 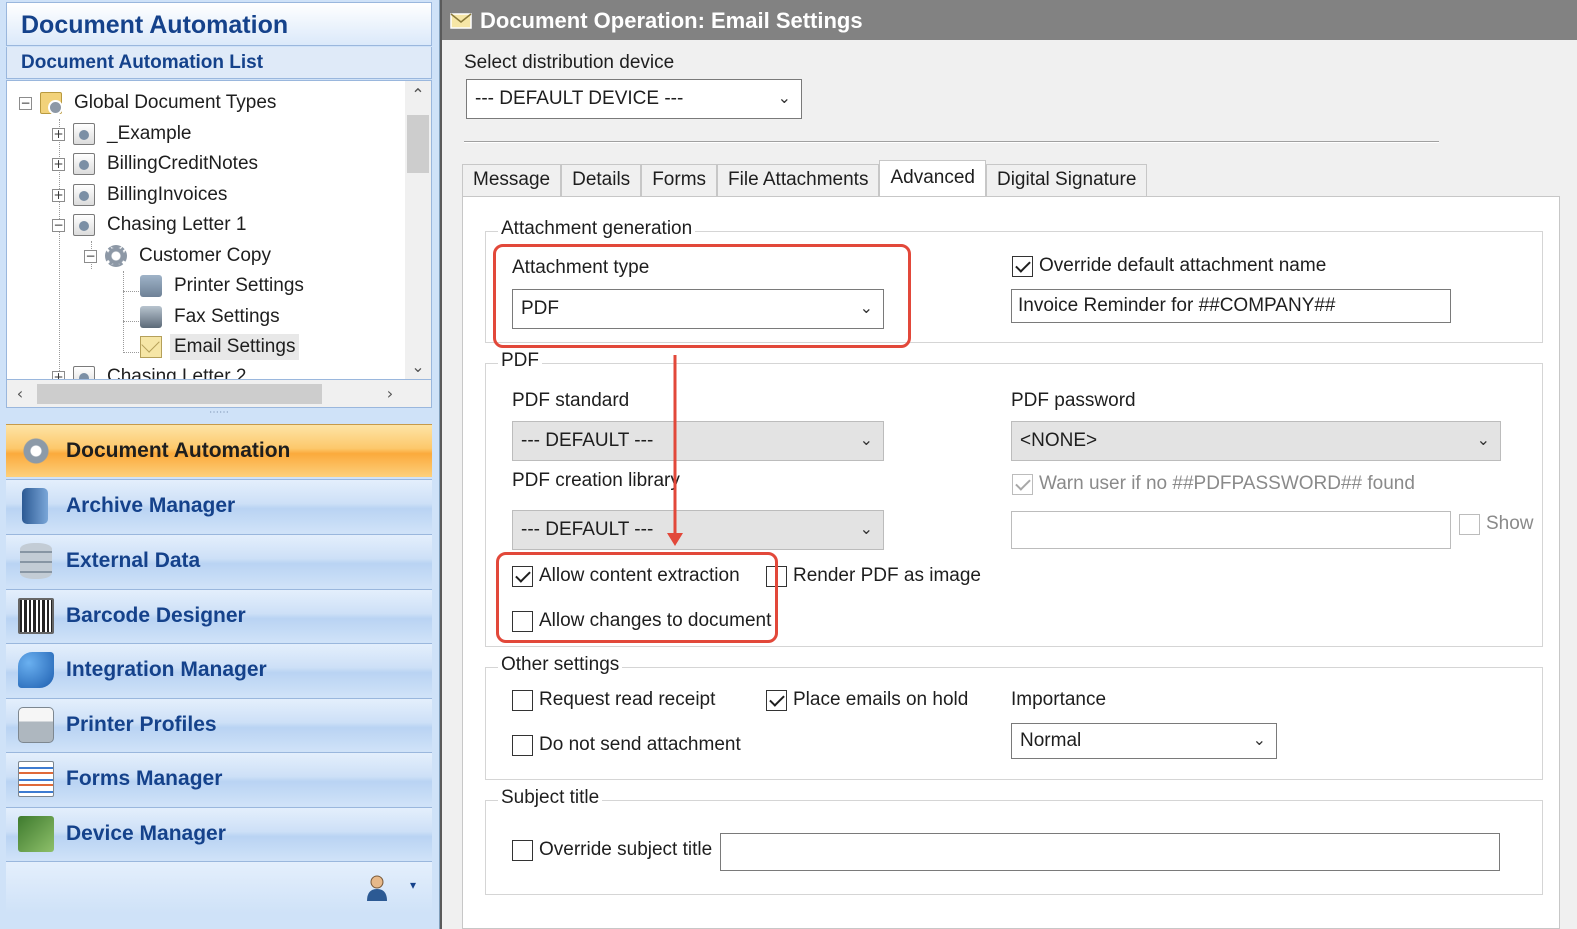 I want to click on pane-splitter: ⋯⋯, so click(x=219, y=415).